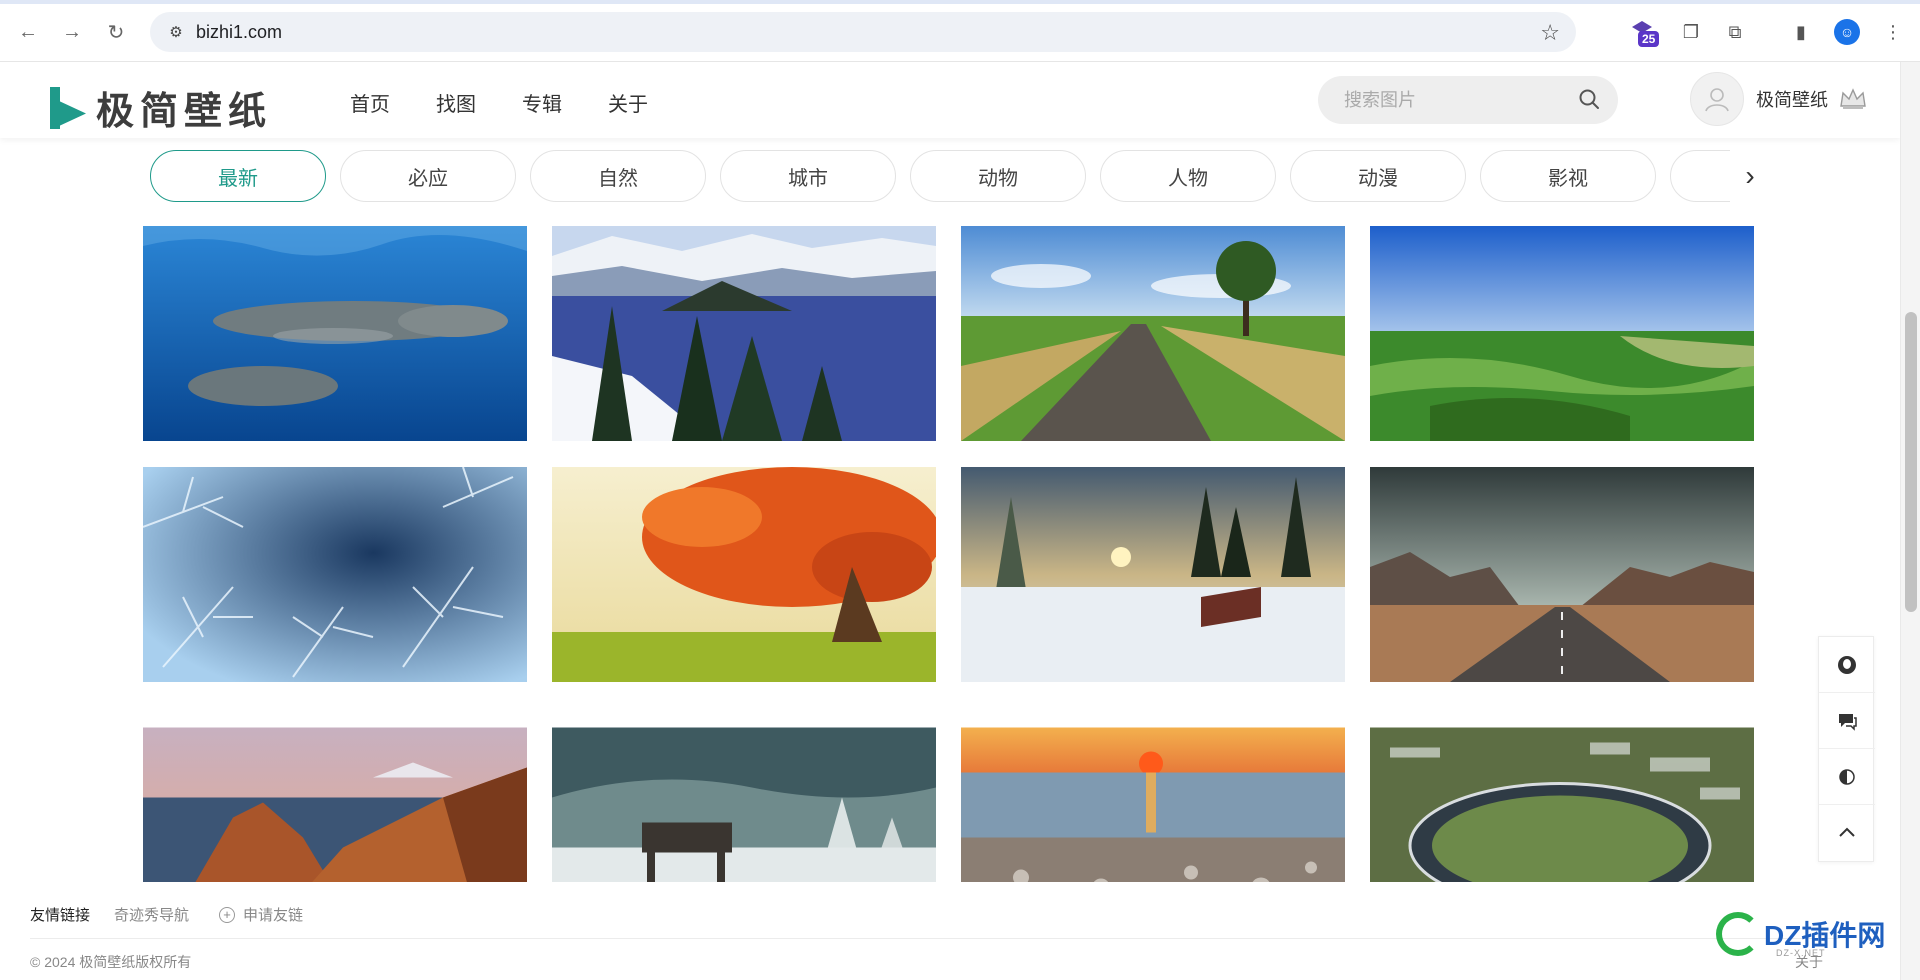  Describe the element at coordinates (60, 915) in the screenshot. I see `friend-links-label: 友情链接` at that location.